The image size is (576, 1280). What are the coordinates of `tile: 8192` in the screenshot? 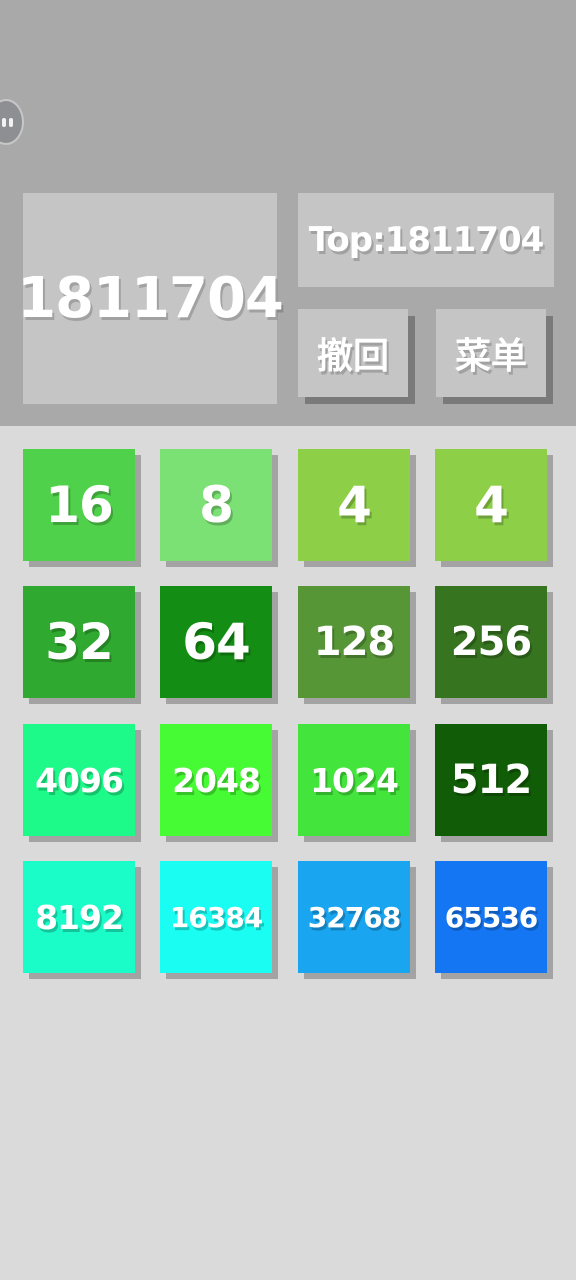 It's located at (79, 917).